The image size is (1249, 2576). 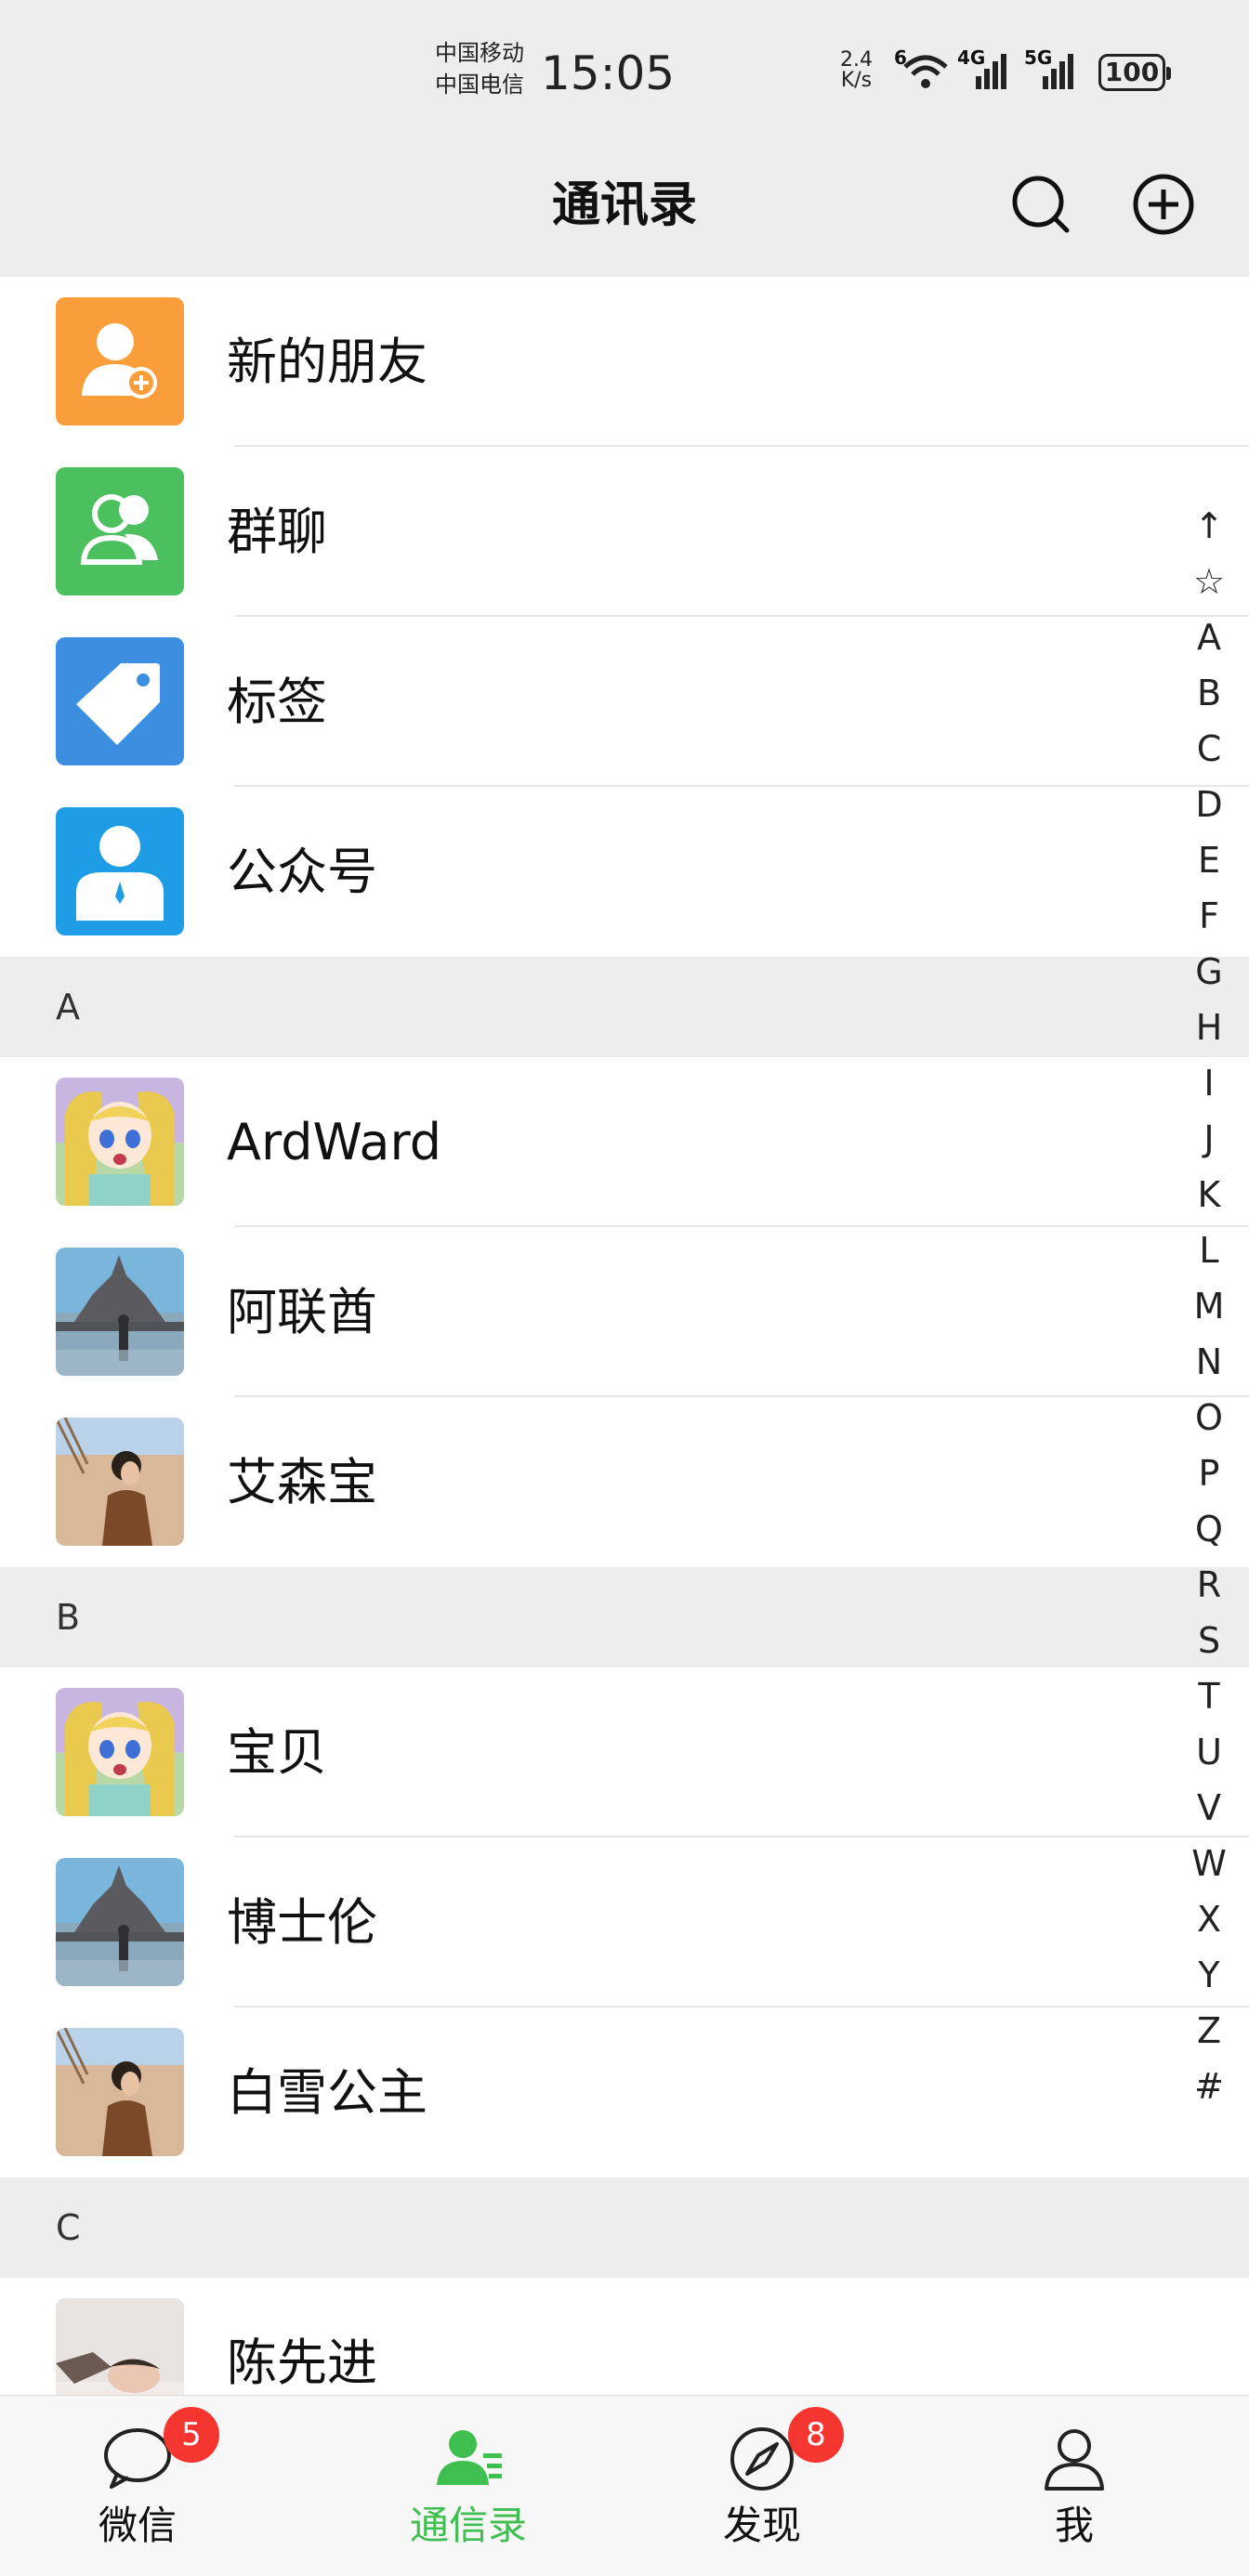 What do you see at coordinates (327, 2092) in the screenshot?
I see `contact-name: 白雪公主` at bounding box center [327, 2092].